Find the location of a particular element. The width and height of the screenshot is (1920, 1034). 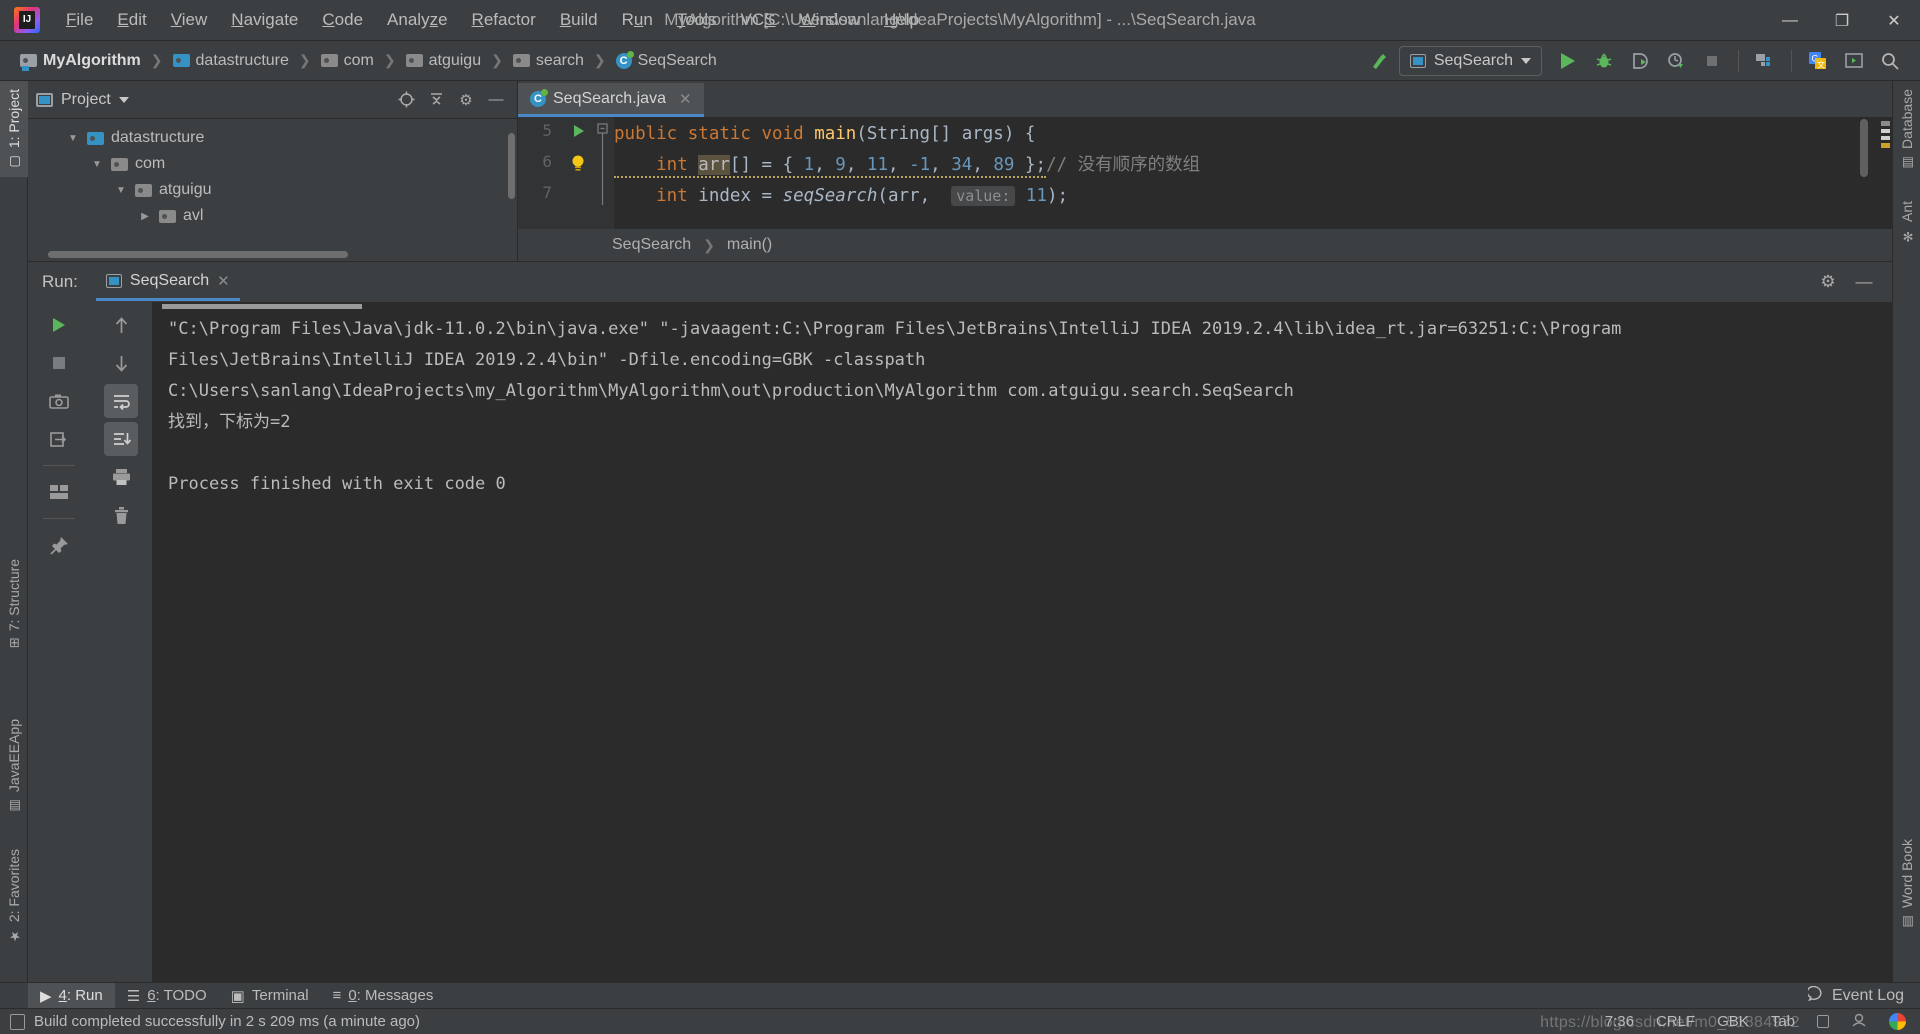

editor-breadcrumb-class: SeqSearch is located at coordinates (651, 245).